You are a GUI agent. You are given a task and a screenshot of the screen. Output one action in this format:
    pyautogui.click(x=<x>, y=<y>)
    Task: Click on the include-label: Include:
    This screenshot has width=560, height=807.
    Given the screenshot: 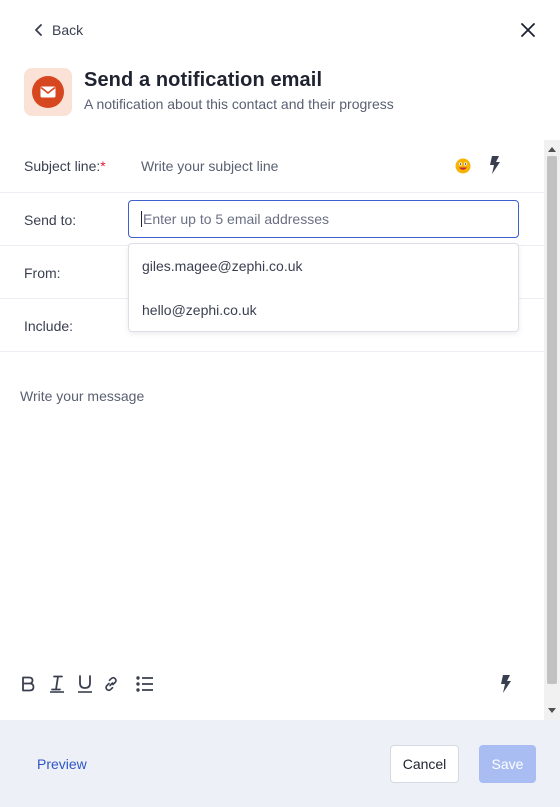 What is the action you would take?
    pyautogui.click(x=49, y=326)
    